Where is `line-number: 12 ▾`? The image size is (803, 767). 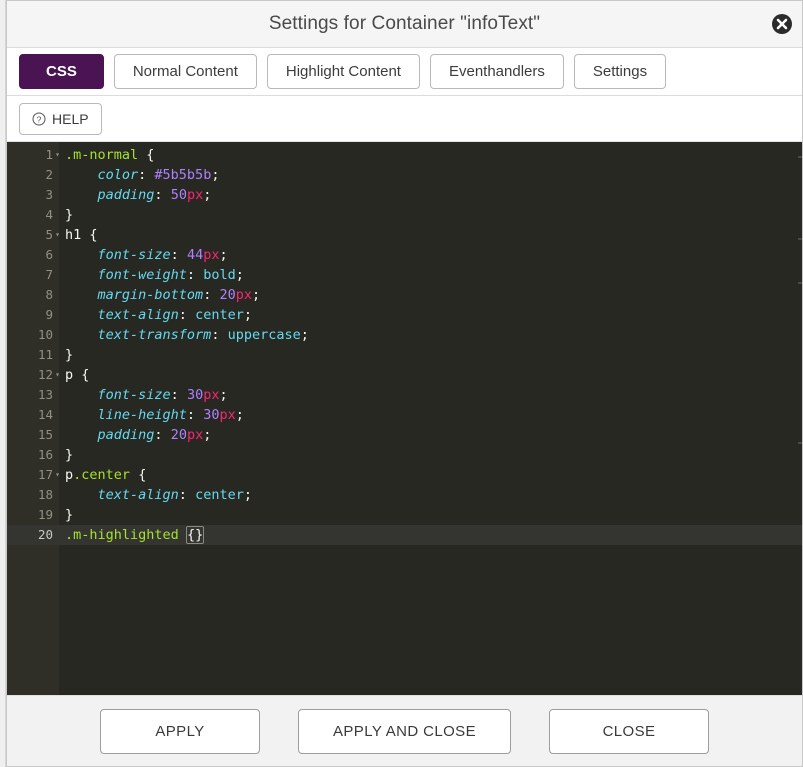 line-number: 12 ▾ is located at coordinates (33, 375).